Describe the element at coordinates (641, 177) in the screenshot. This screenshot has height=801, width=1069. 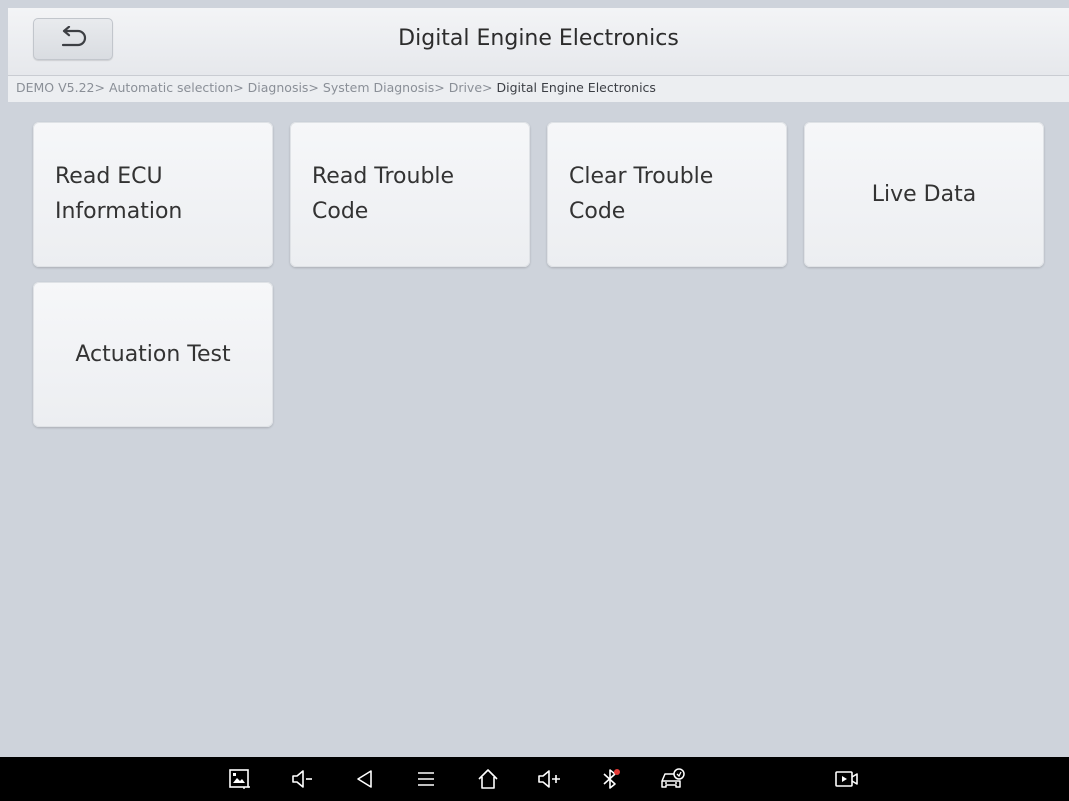
I see `tile-label-line1: Clear Trouble` at that location.